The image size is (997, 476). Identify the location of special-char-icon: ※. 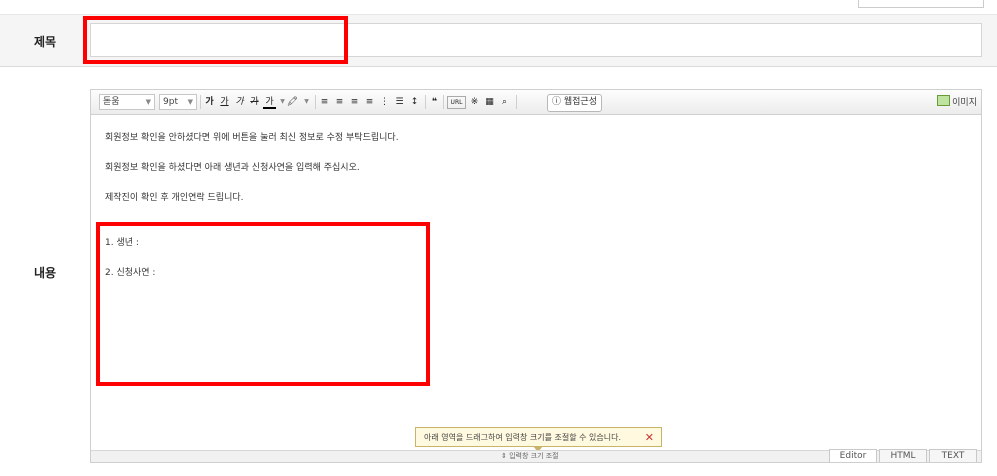
(474, 102).